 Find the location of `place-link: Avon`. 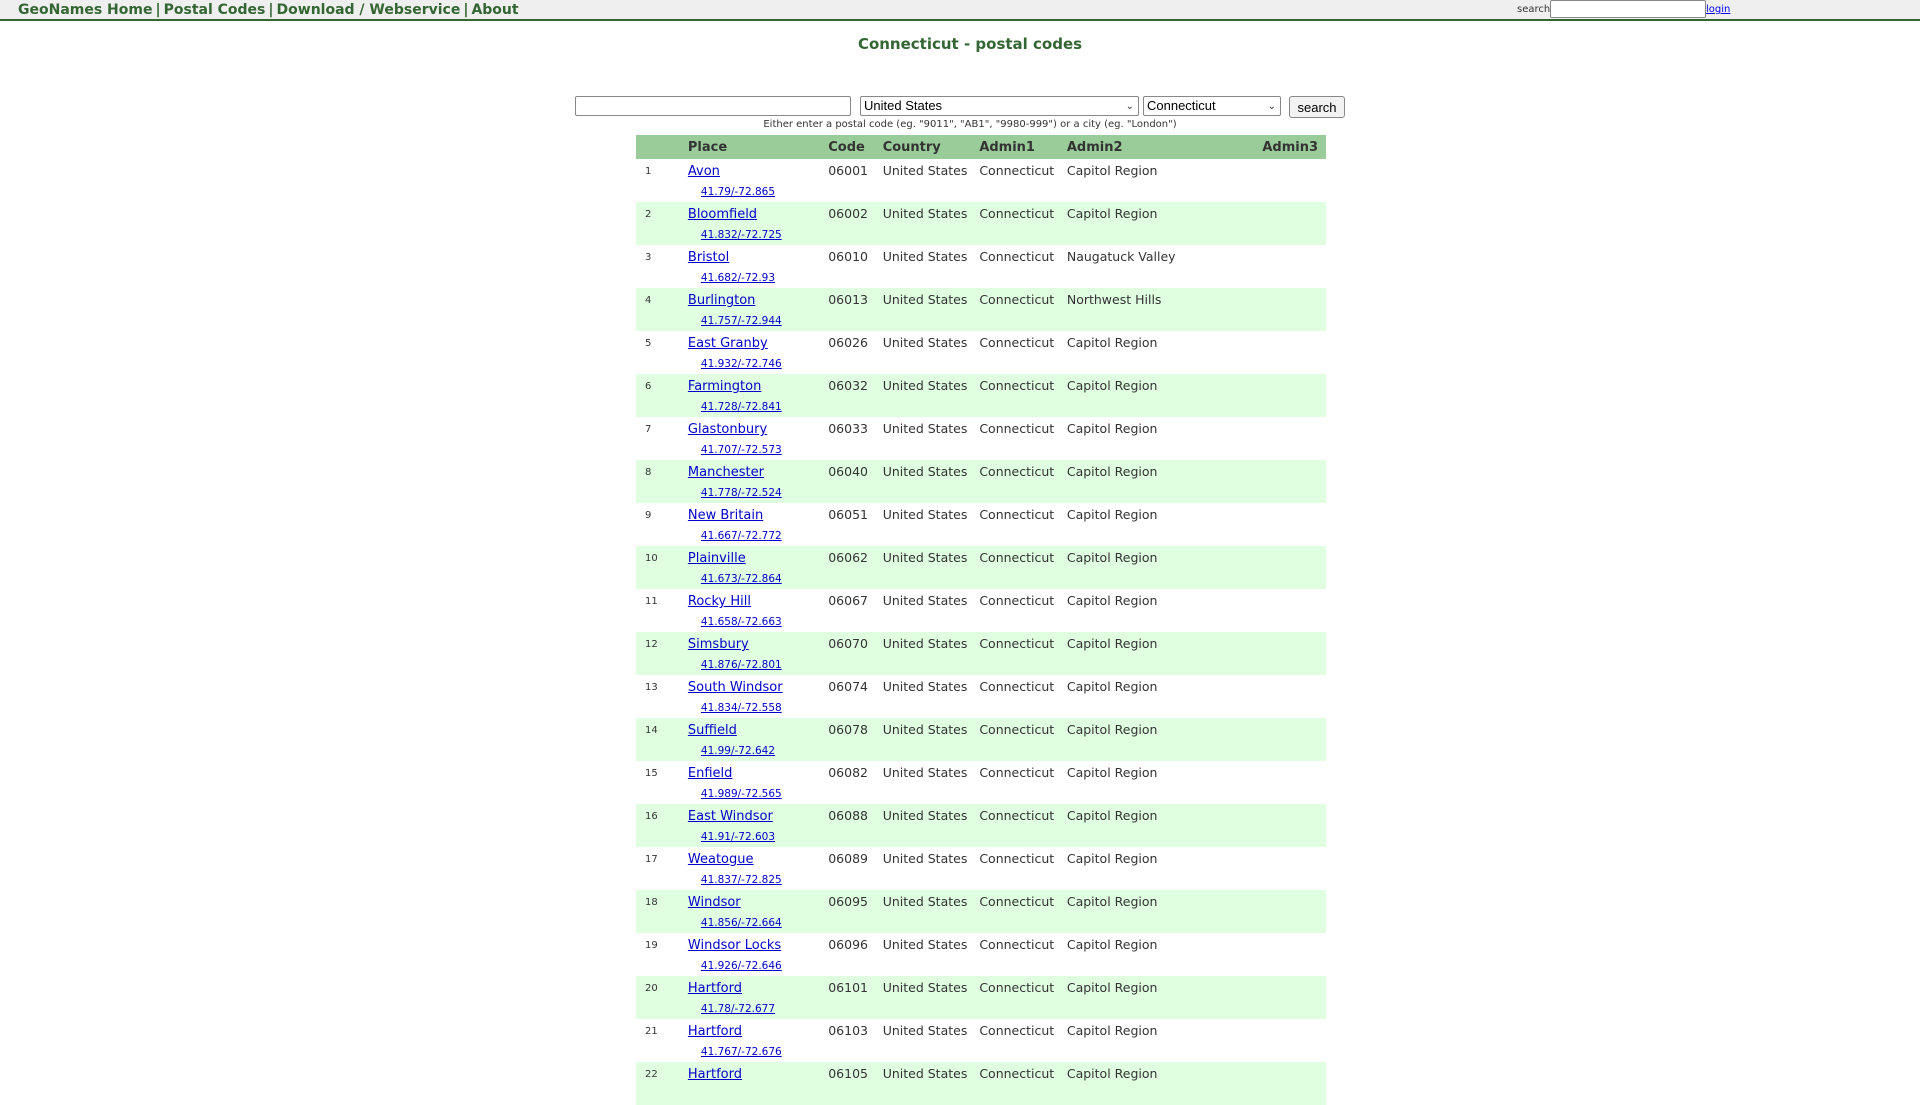

place-link: Avon is located at coordinates (704, 171).